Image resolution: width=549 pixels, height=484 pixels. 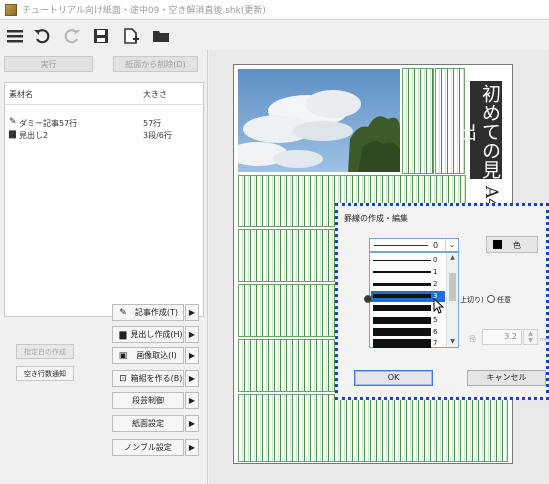 What do you see at coordinates (497, 244) in the screenshot?
I see `color-swatch` at bounding box center [497, 244].